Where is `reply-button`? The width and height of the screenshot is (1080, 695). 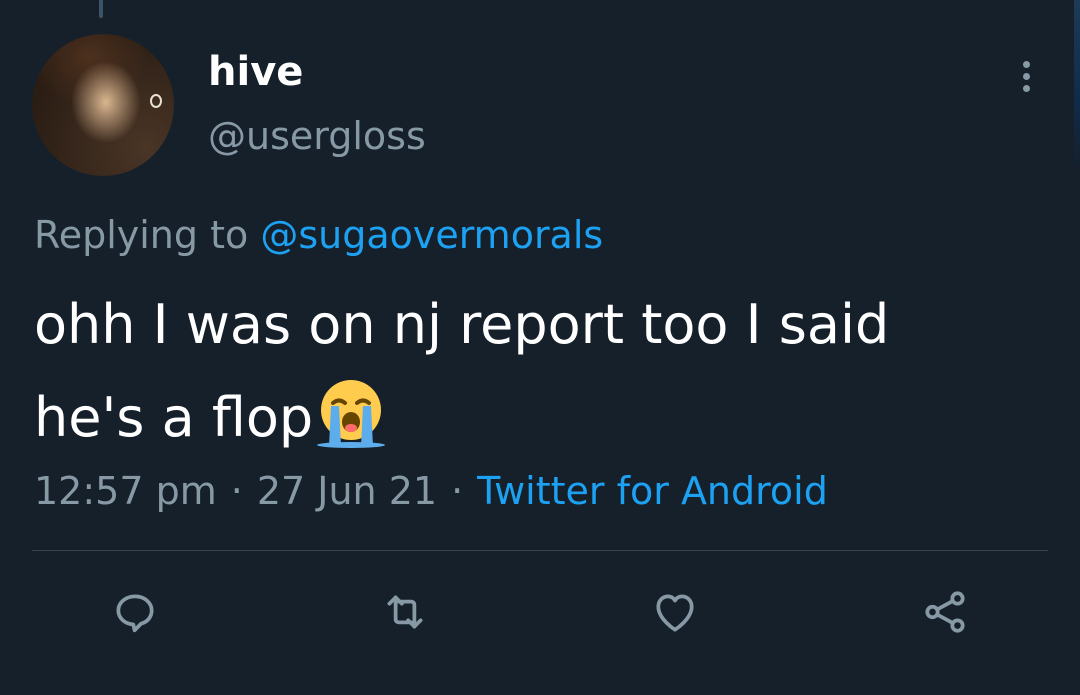 reply-button is located at coordinates (135, 612).